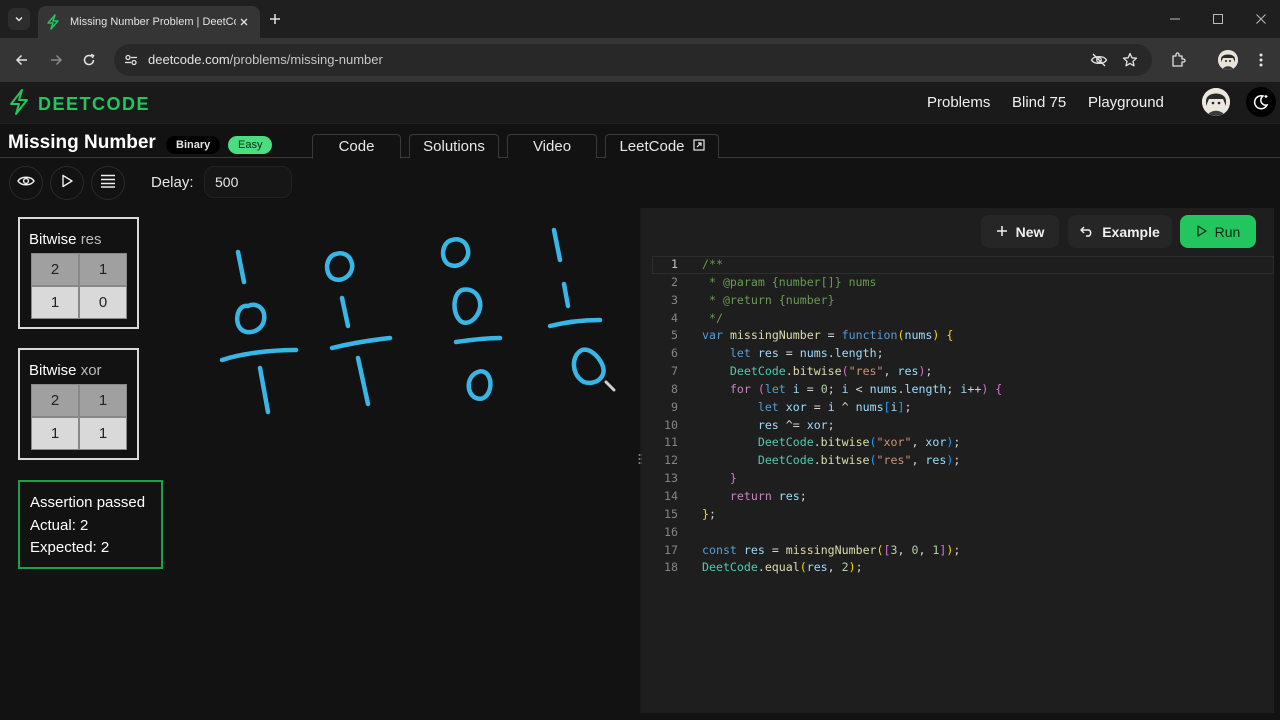 This screenshot has height=720, width=1280. I want to click on example-button-label: Example, so click(1131, 231).